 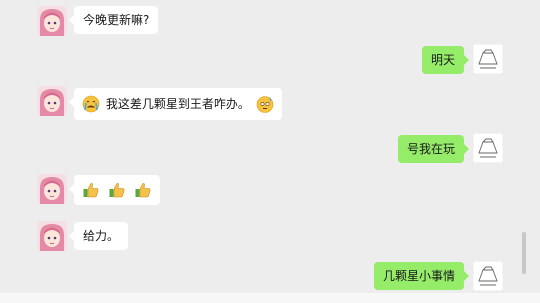 What do you see at coordinates (101, 236) in the screenshot?
I see `message-text: 给力。` at bounding box center [101, 236].